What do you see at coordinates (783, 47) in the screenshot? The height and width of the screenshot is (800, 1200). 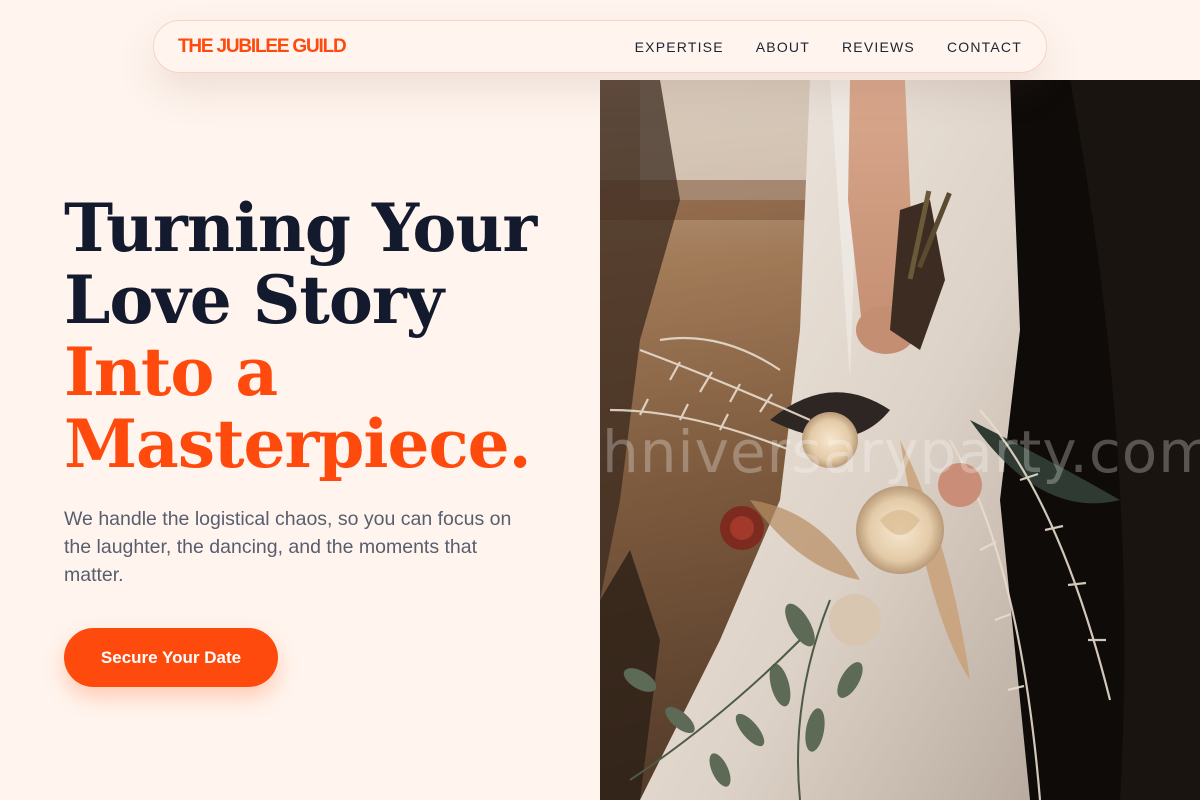 I see `nav-link-about: ABOUT` at bounding box center [783, 47].